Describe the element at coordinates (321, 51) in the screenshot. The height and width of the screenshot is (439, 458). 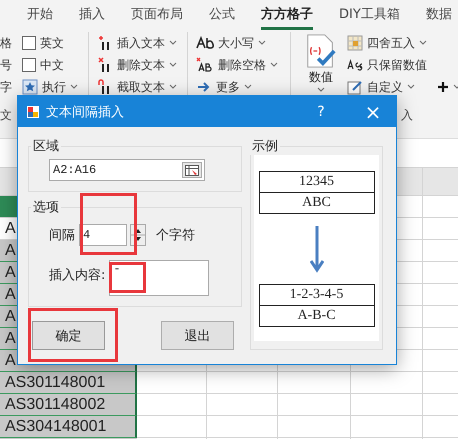
I see `document-check-icon` at that location.